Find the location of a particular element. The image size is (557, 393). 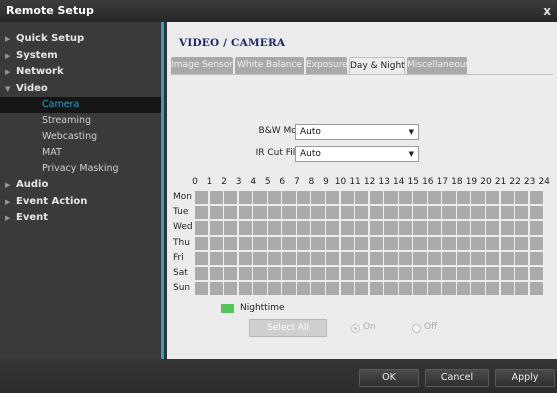

radio-off is located at coordinates (416, 328).